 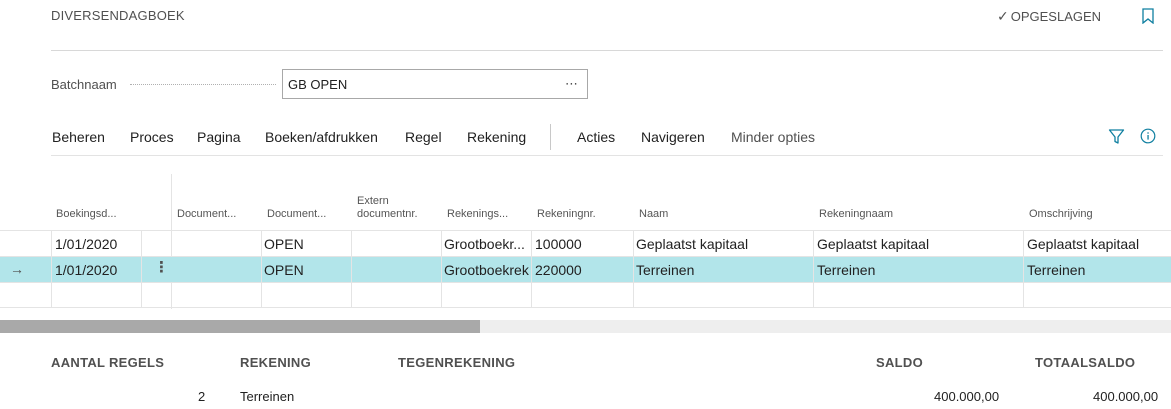 What do you see at coordinates (692, 244) in the screenshot?
I see `cell-name: Geplaatst kapitaal` at bounding box center [692, 244].